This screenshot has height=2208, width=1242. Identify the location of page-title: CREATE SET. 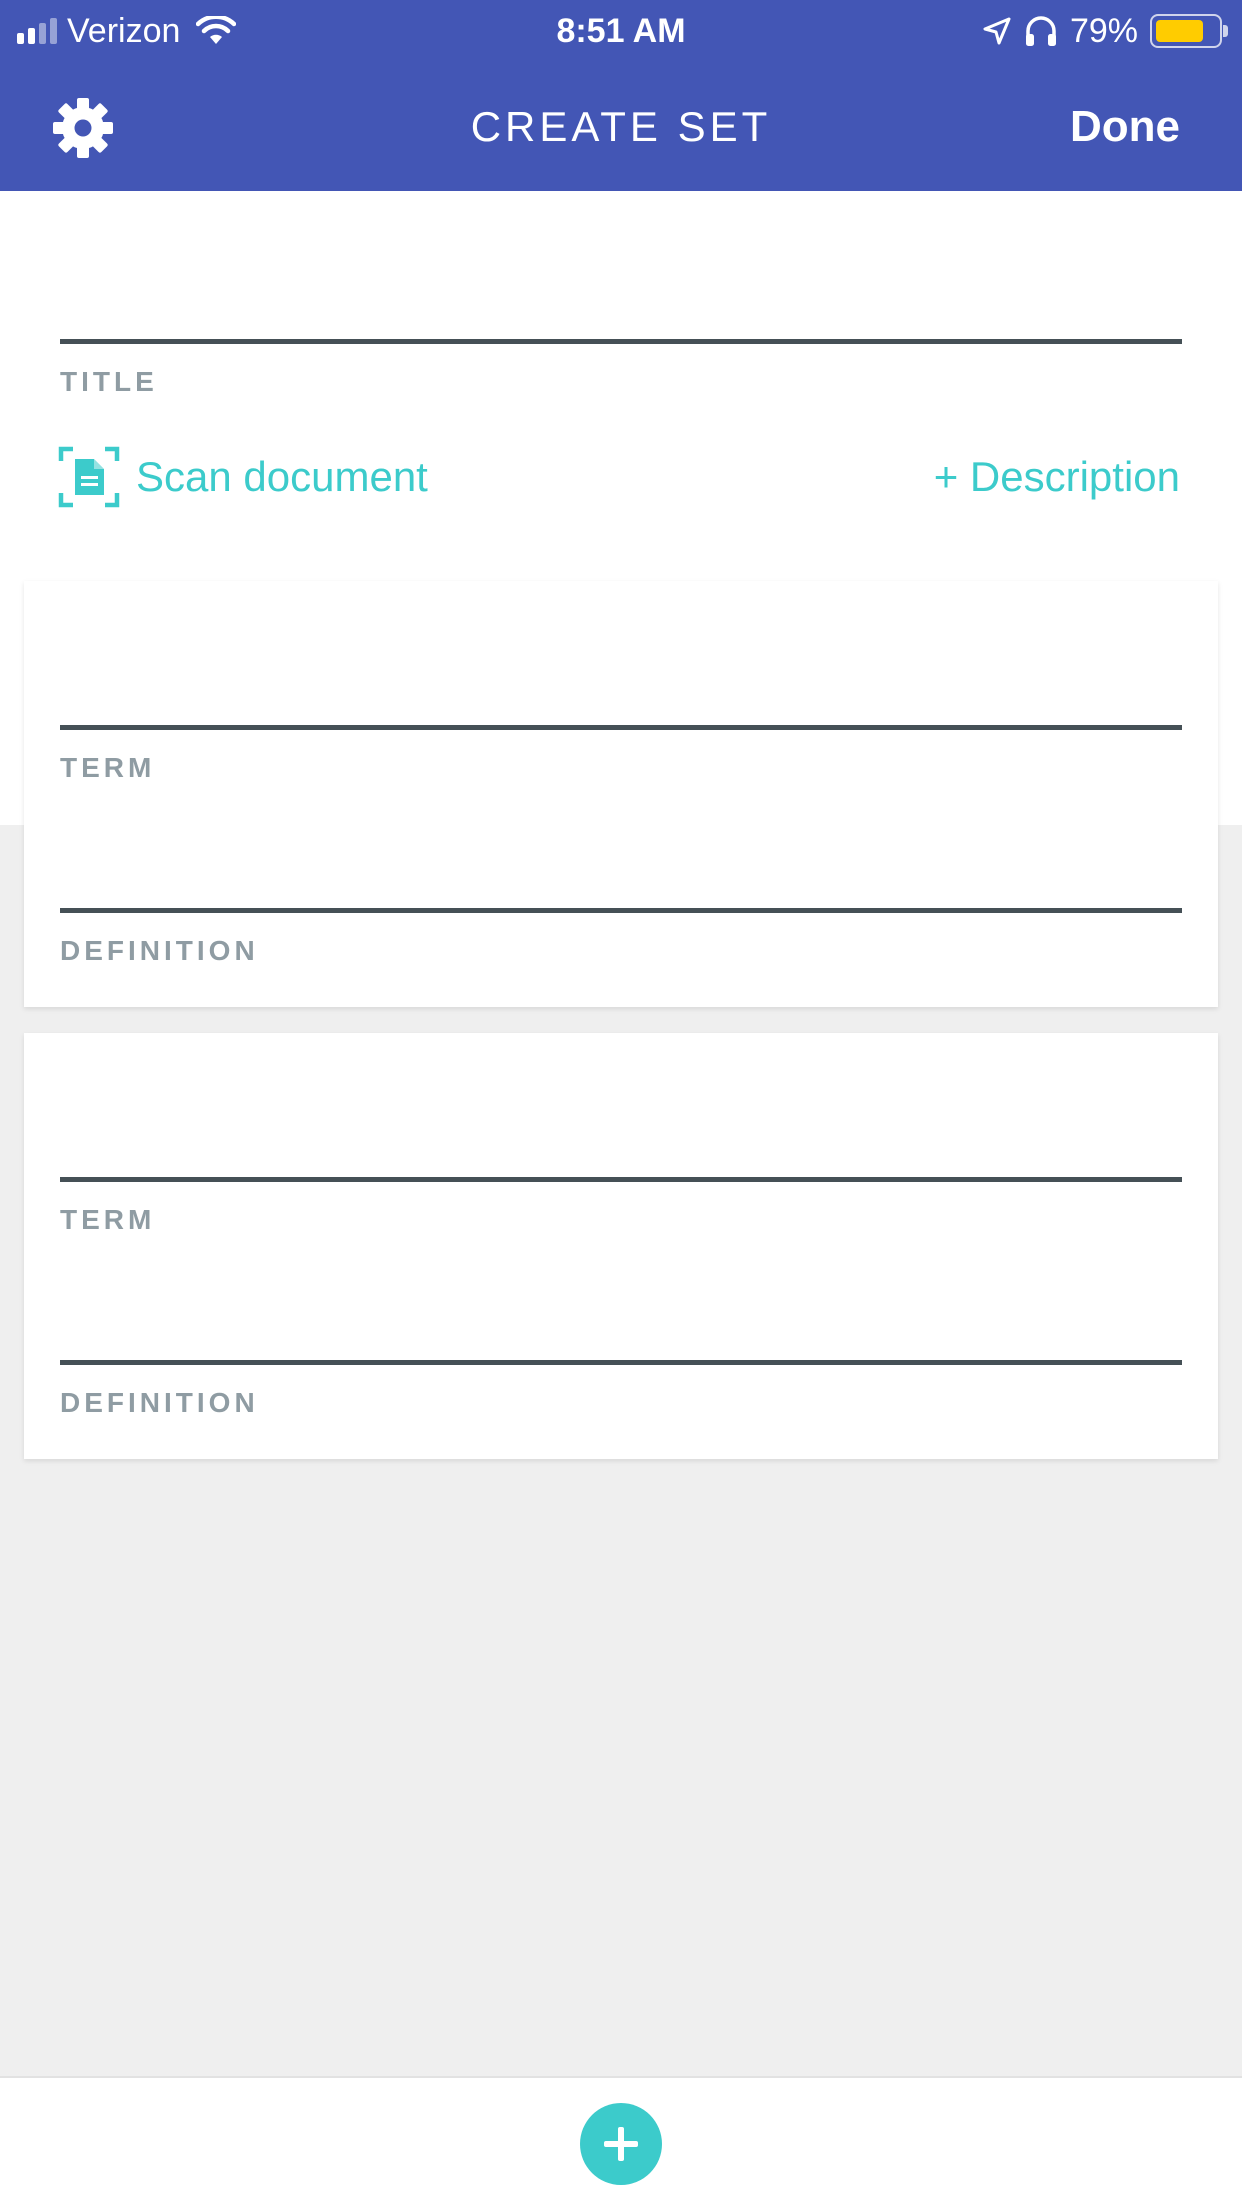
(621, 126).